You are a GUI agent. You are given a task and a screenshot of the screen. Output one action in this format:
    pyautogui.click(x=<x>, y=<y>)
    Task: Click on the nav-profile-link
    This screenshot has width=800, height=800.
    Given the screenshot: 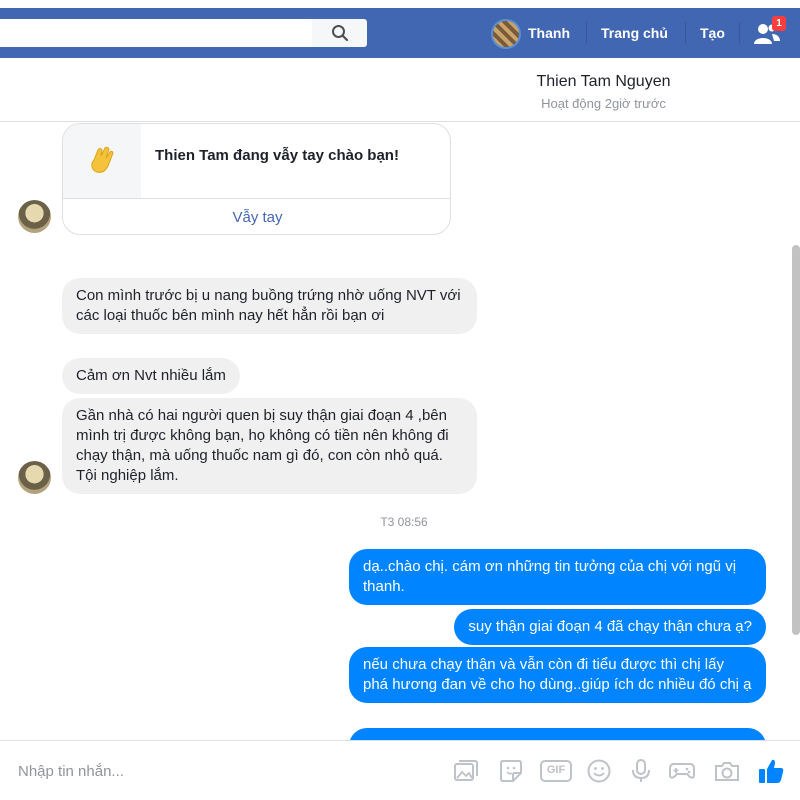 What is the action you would take?
    pyautogui.click(x=506, y=34)
    